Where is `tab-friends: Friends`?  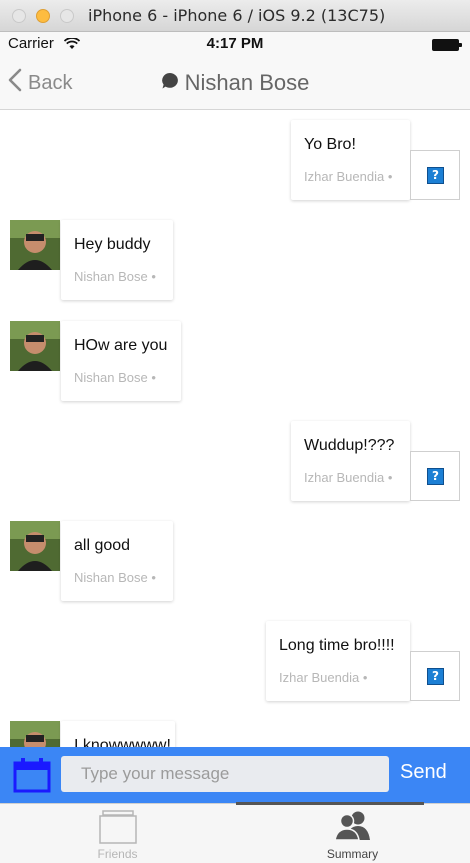
tab-friends: Friends is located at coordinates (117, 833).